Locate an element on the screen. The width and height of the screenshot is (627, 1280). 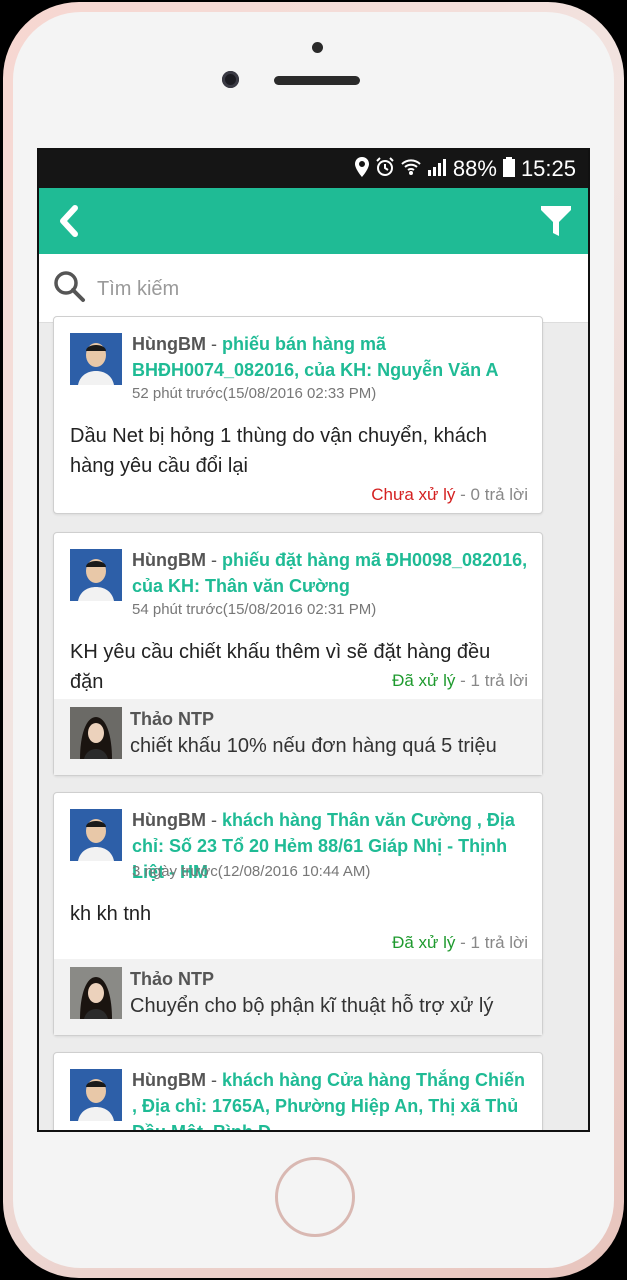
wifi-icon is located at coordinates (411, 169).